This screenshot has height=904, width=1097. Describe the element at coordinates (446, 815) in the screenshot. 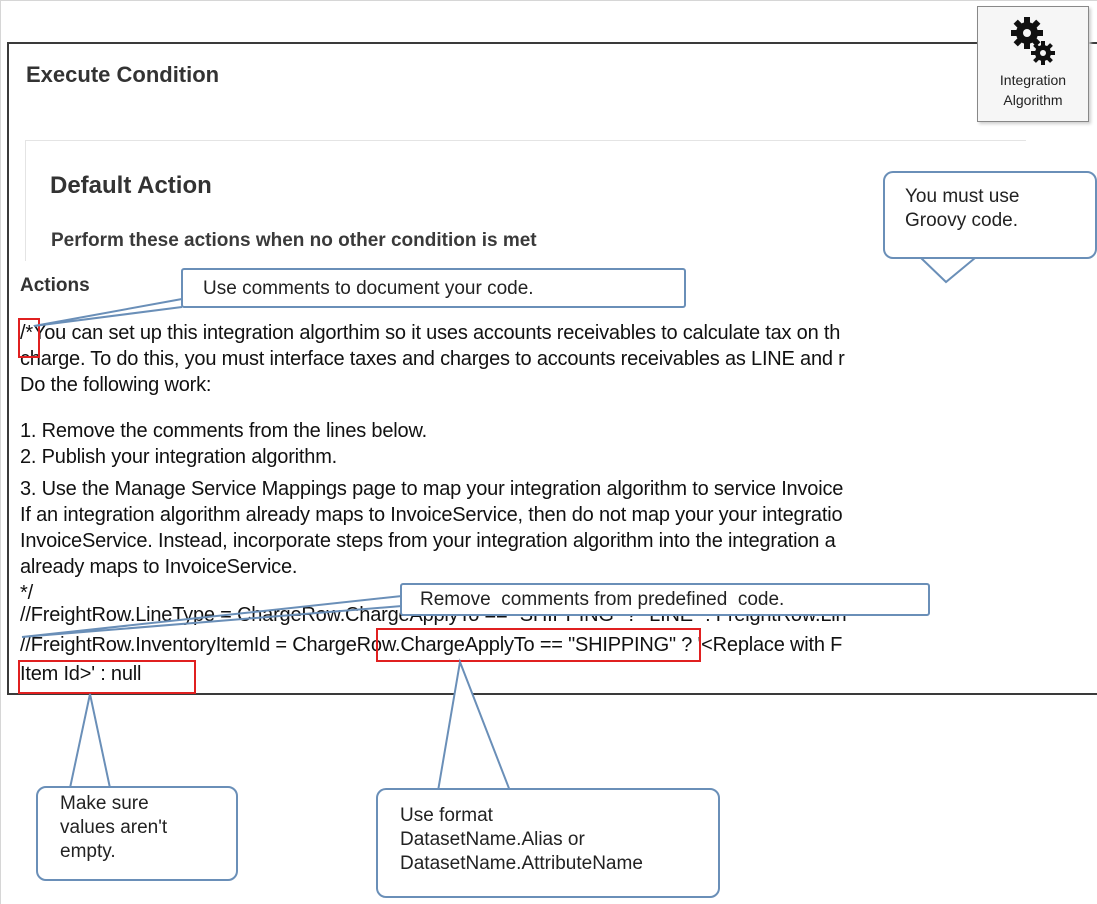

I see `callout-format-line1: Use format` at that location.